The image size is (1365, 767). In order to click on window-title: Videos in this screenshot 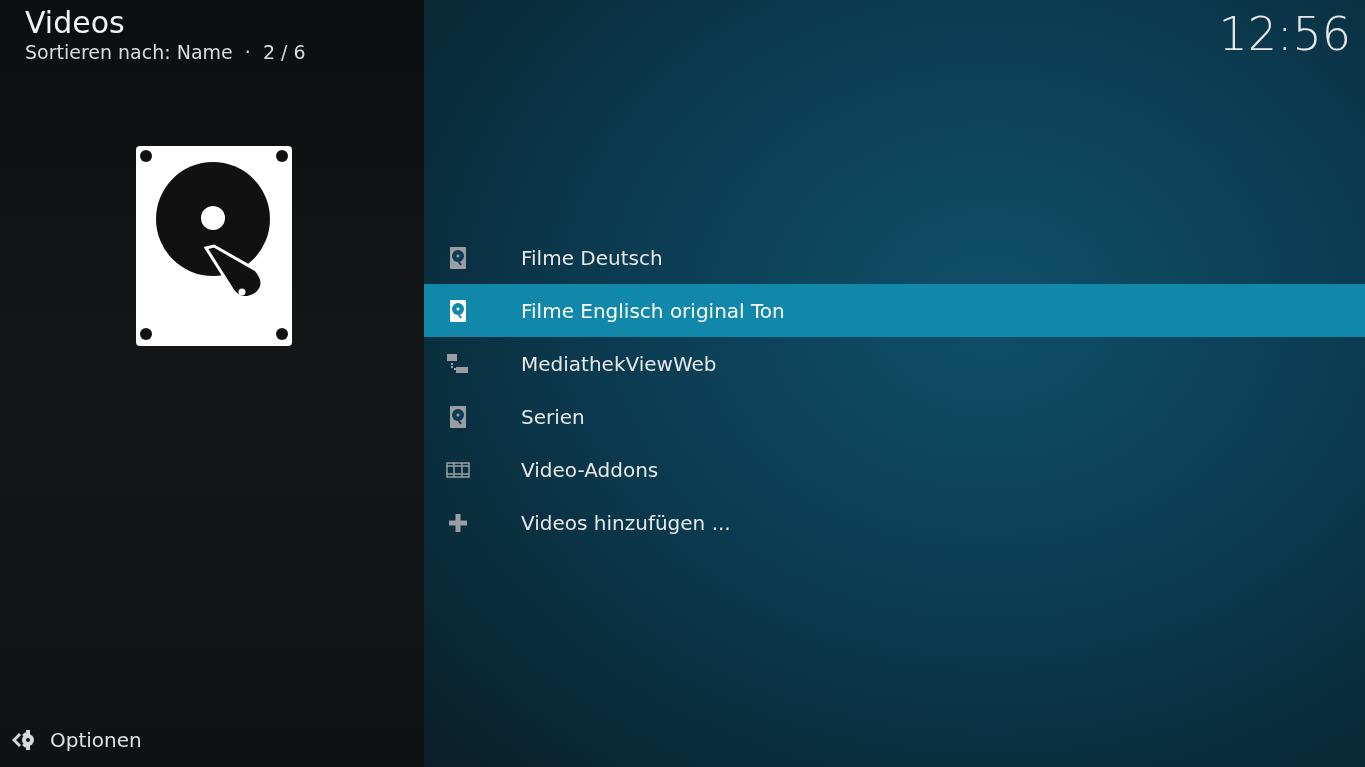, I will do `click(75, 23)`.